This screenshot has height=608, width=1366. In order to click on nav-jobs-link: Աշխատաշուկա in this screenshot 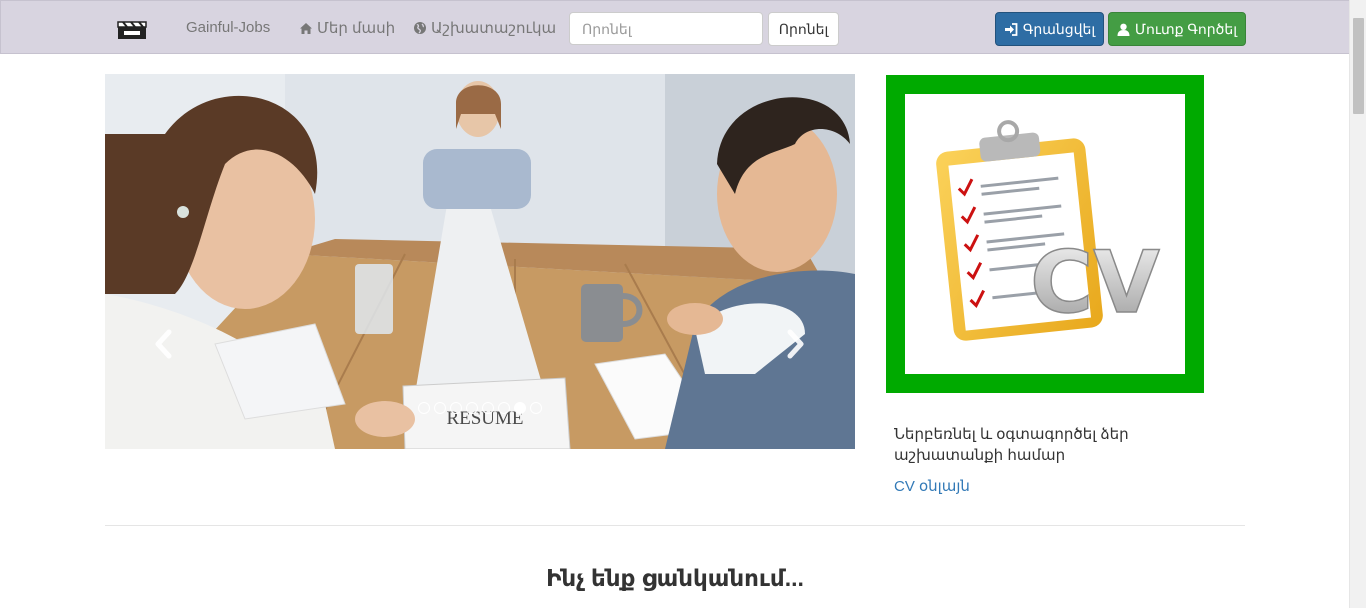, I will do `click(484, 28)`.